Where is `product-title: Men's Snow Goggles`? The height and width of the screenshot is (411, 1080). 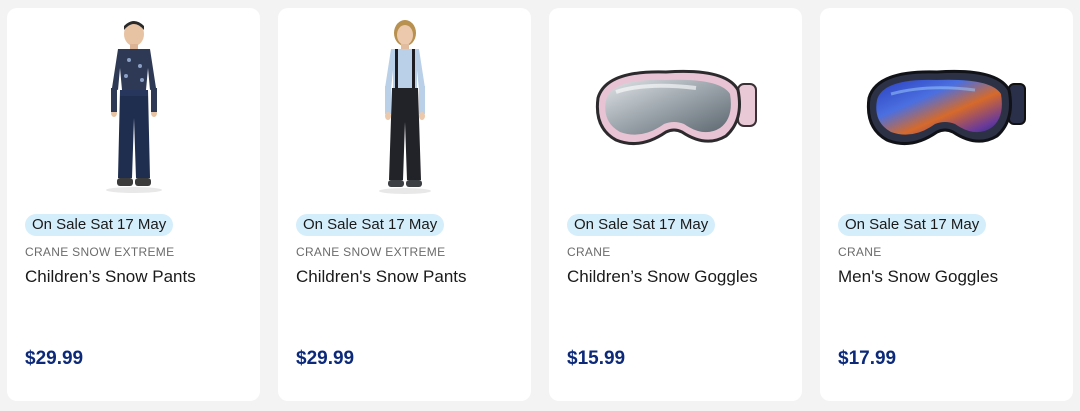 product-title: Men's Snow Goggles is located at coordinates (918, 277).